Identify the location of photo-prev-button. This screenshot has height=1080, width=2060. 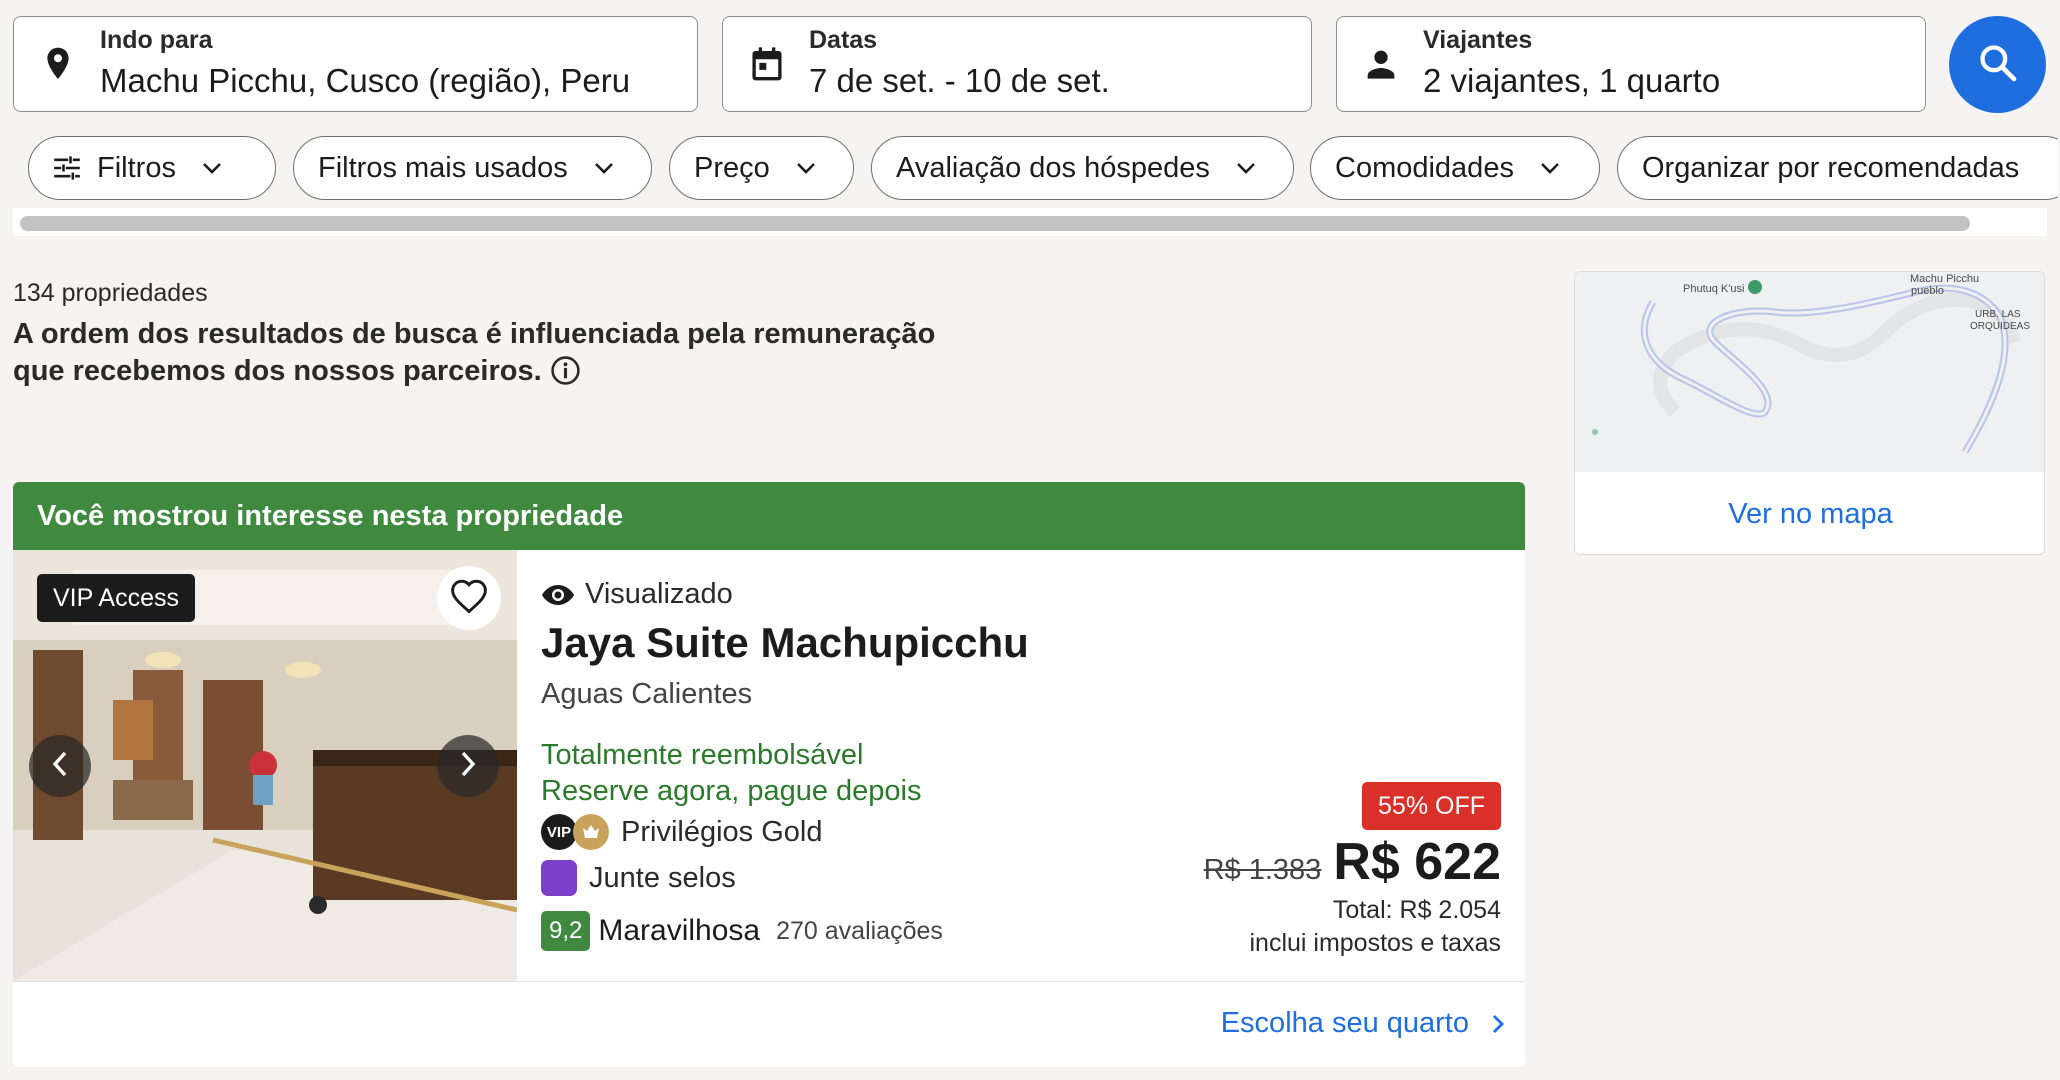
(60, 766).